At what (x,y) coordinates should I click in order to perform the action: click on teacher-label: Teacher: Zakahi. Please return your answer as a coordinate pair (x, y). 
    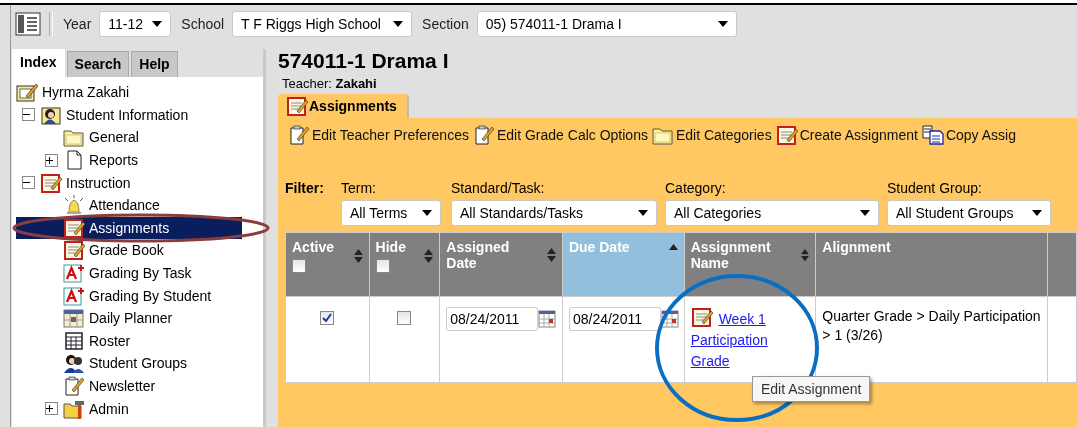
    Looking at the image, I should click on (330, 84).